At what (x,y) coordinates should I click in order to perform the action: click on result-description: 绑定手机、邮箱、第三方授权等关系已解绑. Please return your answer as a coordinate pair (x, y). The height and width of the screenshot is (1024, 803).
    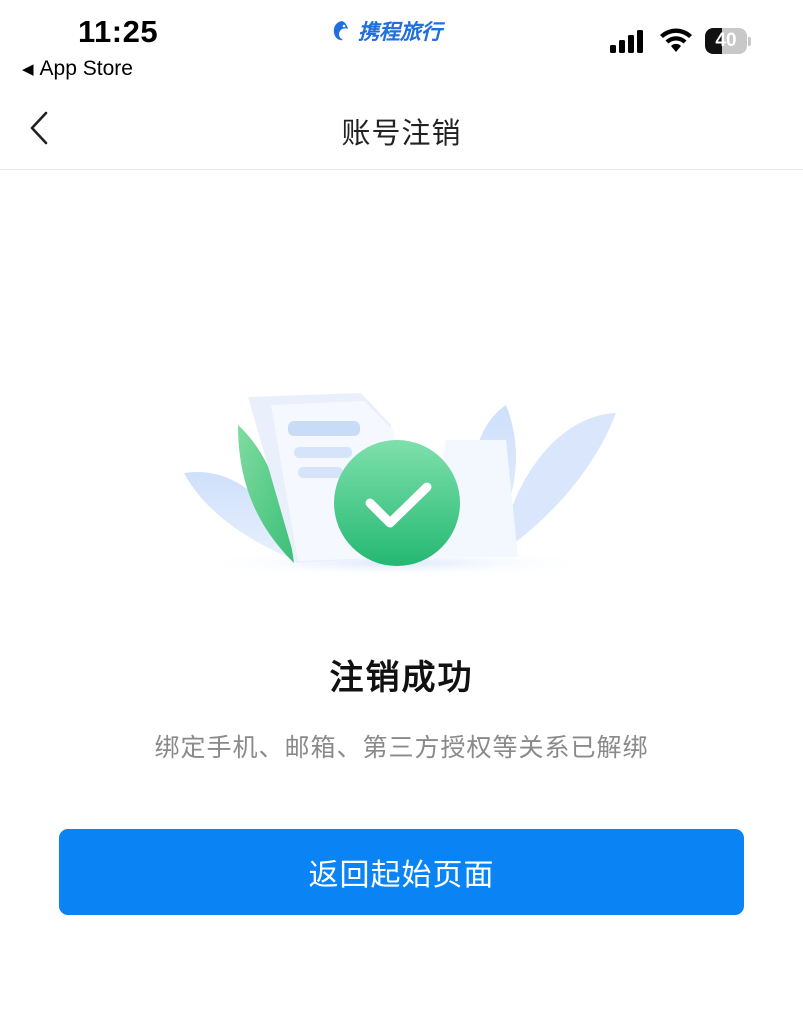
    Looking at the image, I should click on (401, 747).